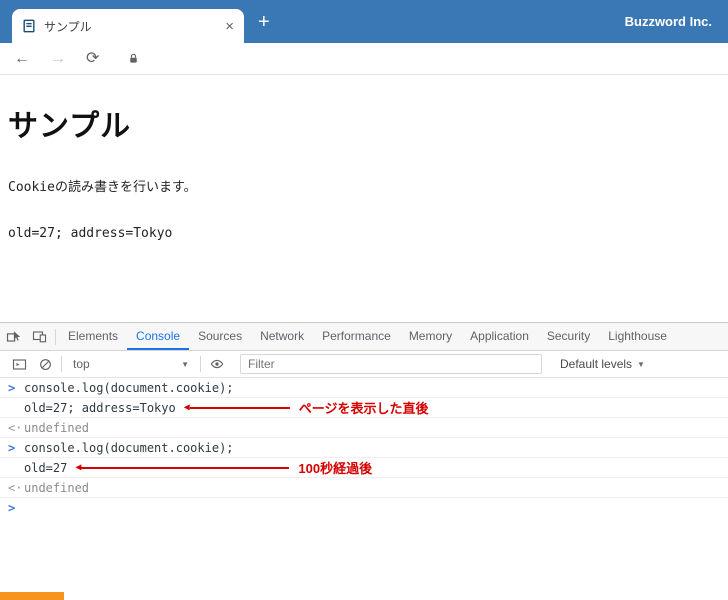 Image resolution: width=728 pixels, height=600 pixels. I want to click on console-log-text: old=27; address=Tokyo, so click(100, 407).